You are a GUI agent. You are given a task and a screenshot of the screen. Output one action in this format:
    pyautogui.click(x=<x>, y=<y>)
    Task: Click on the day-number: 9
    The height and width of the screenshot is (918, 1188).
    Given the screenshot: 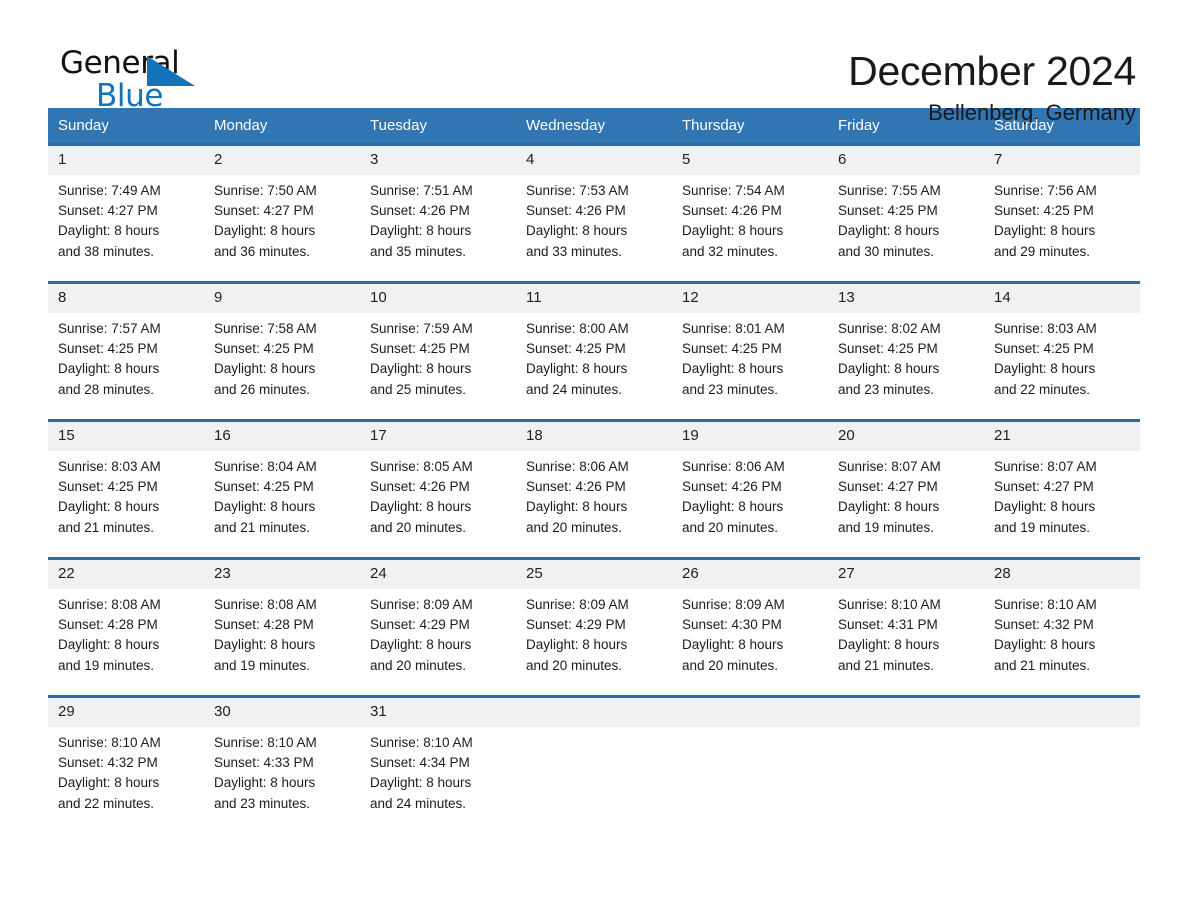 What is the action you would take?
    pyautogui.click(x=282, y=297)
    